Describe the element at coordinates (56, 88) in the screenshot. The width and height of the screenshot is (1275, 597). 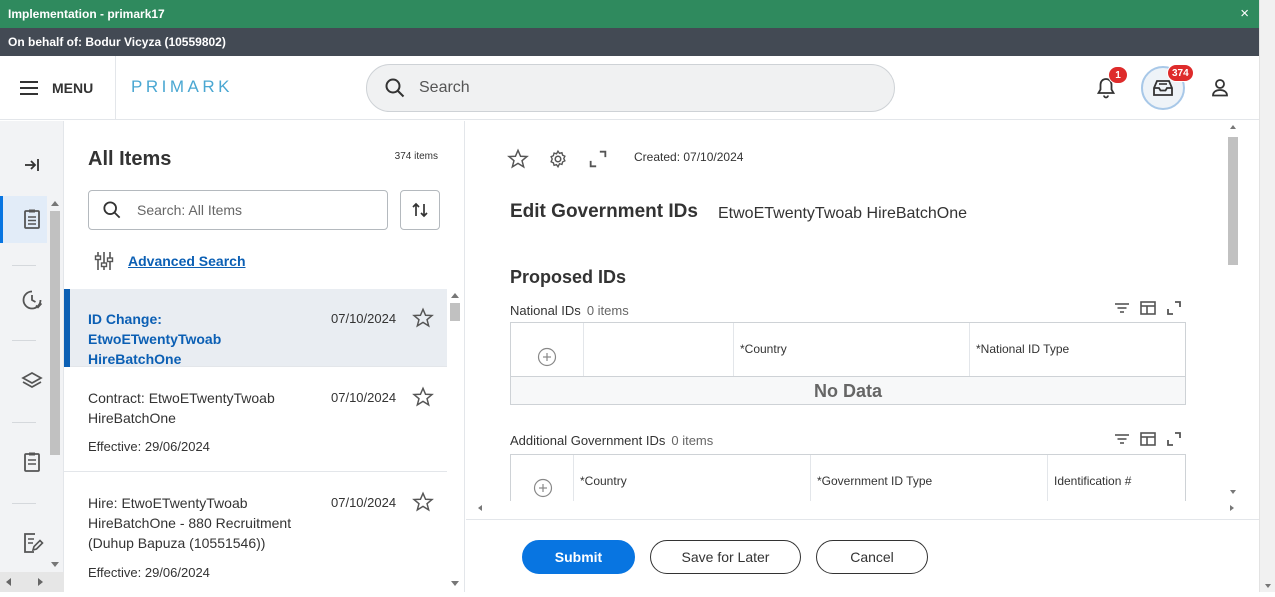
I see `menu-button: MENU` at that location.